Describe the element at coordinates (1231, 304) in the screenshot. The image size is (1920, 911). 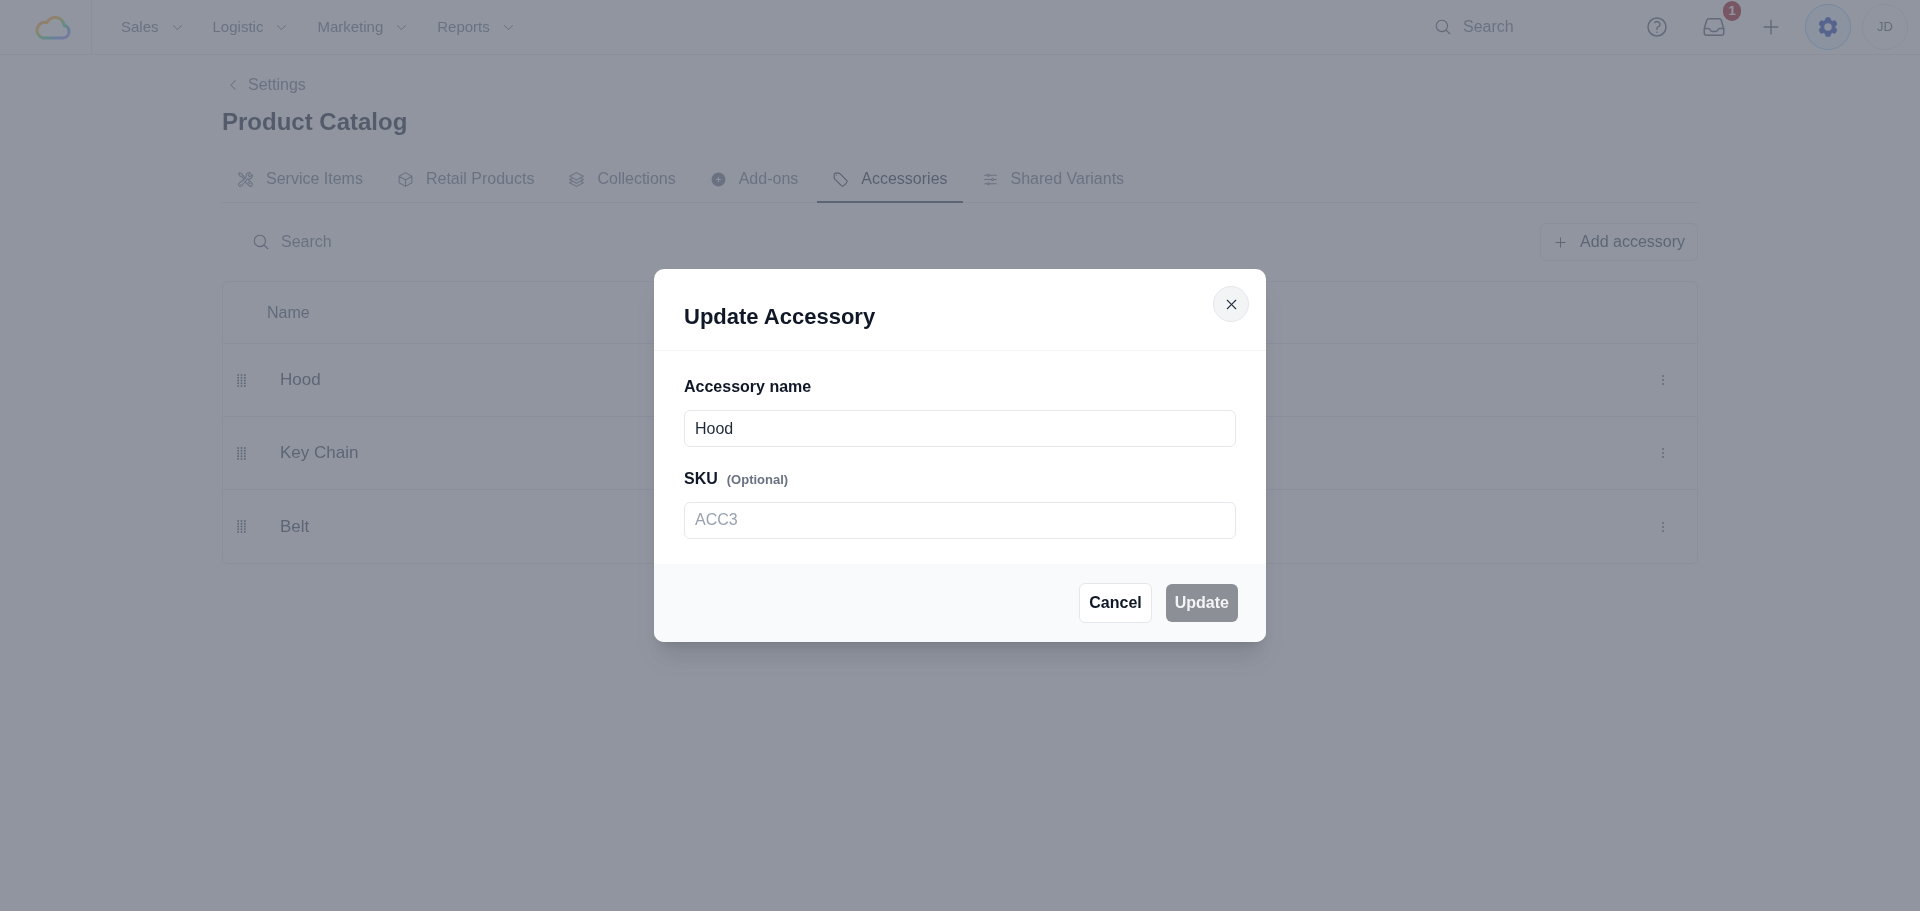
I see `close-button` at that location.